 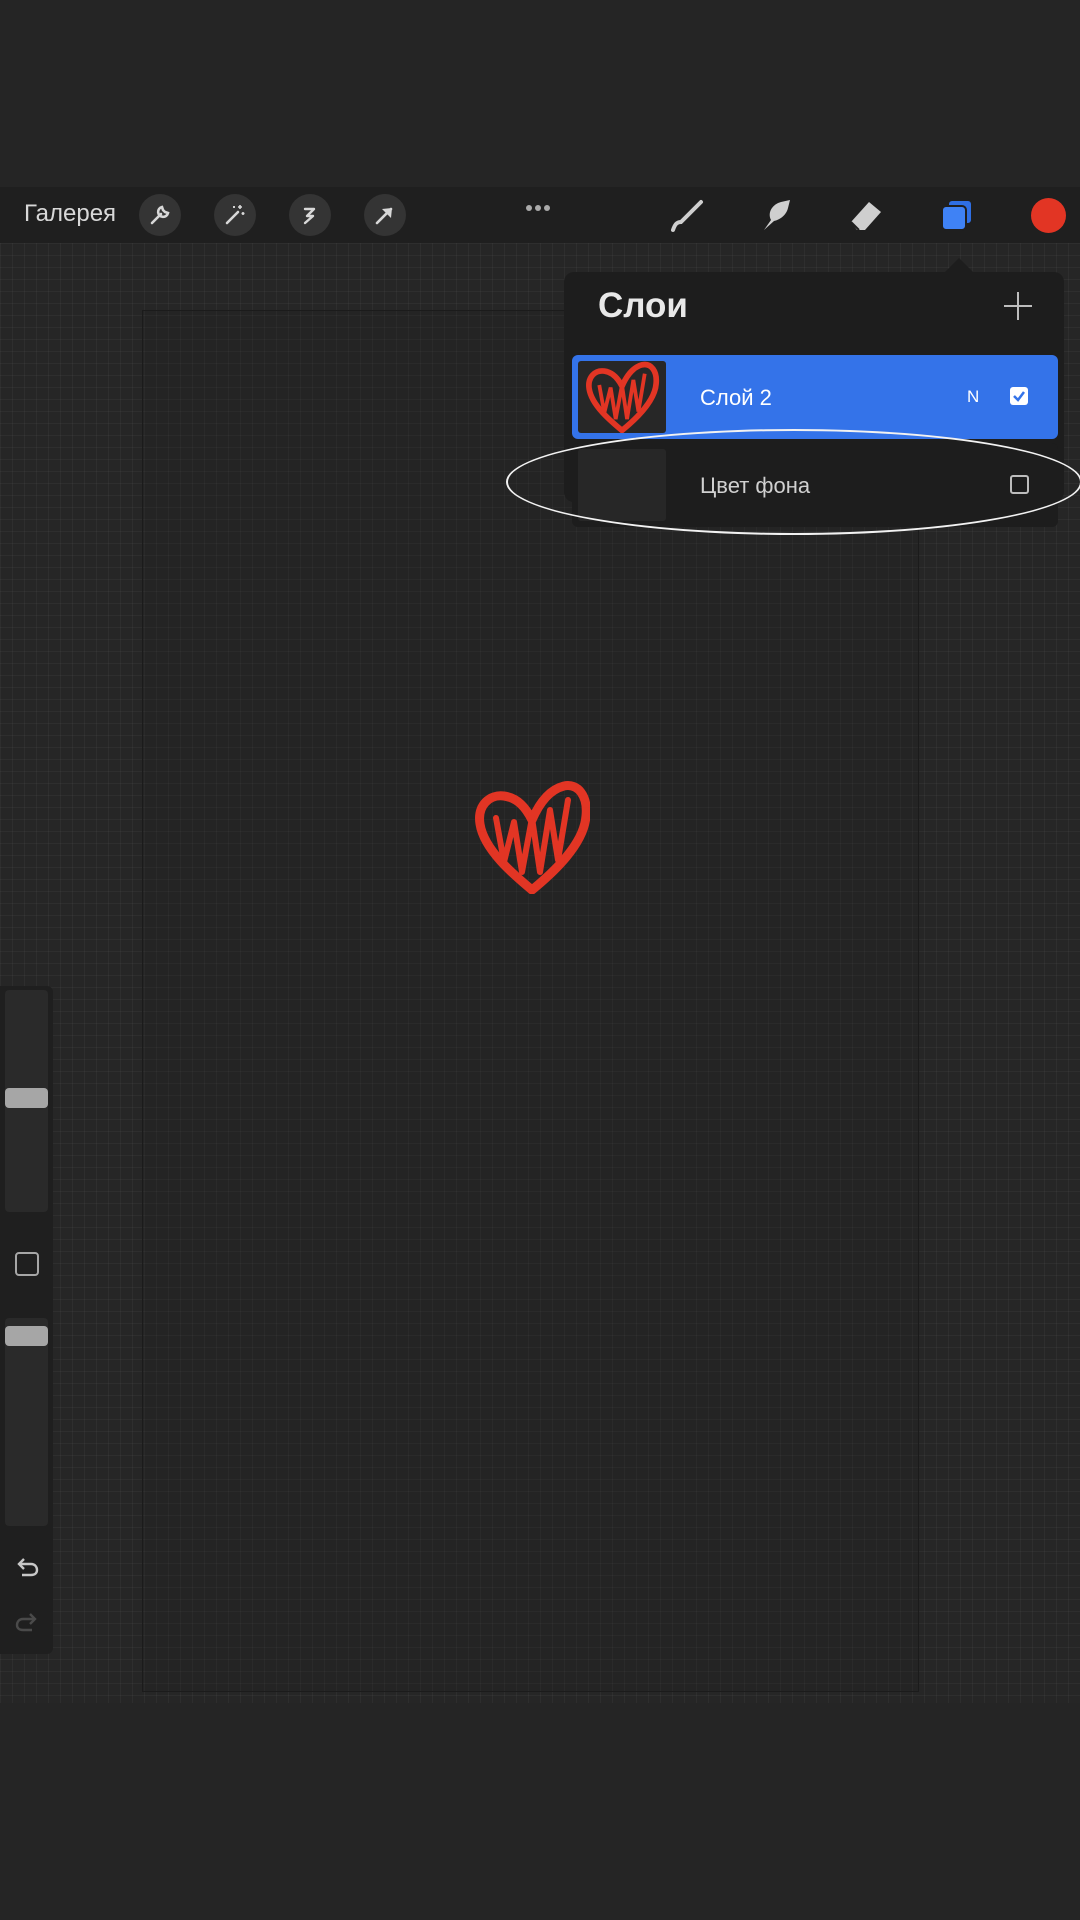 What do you see at coordinates (793, 482) in the screenshot?
I see `highlight-ellipse` at bounding box center [793, 482].